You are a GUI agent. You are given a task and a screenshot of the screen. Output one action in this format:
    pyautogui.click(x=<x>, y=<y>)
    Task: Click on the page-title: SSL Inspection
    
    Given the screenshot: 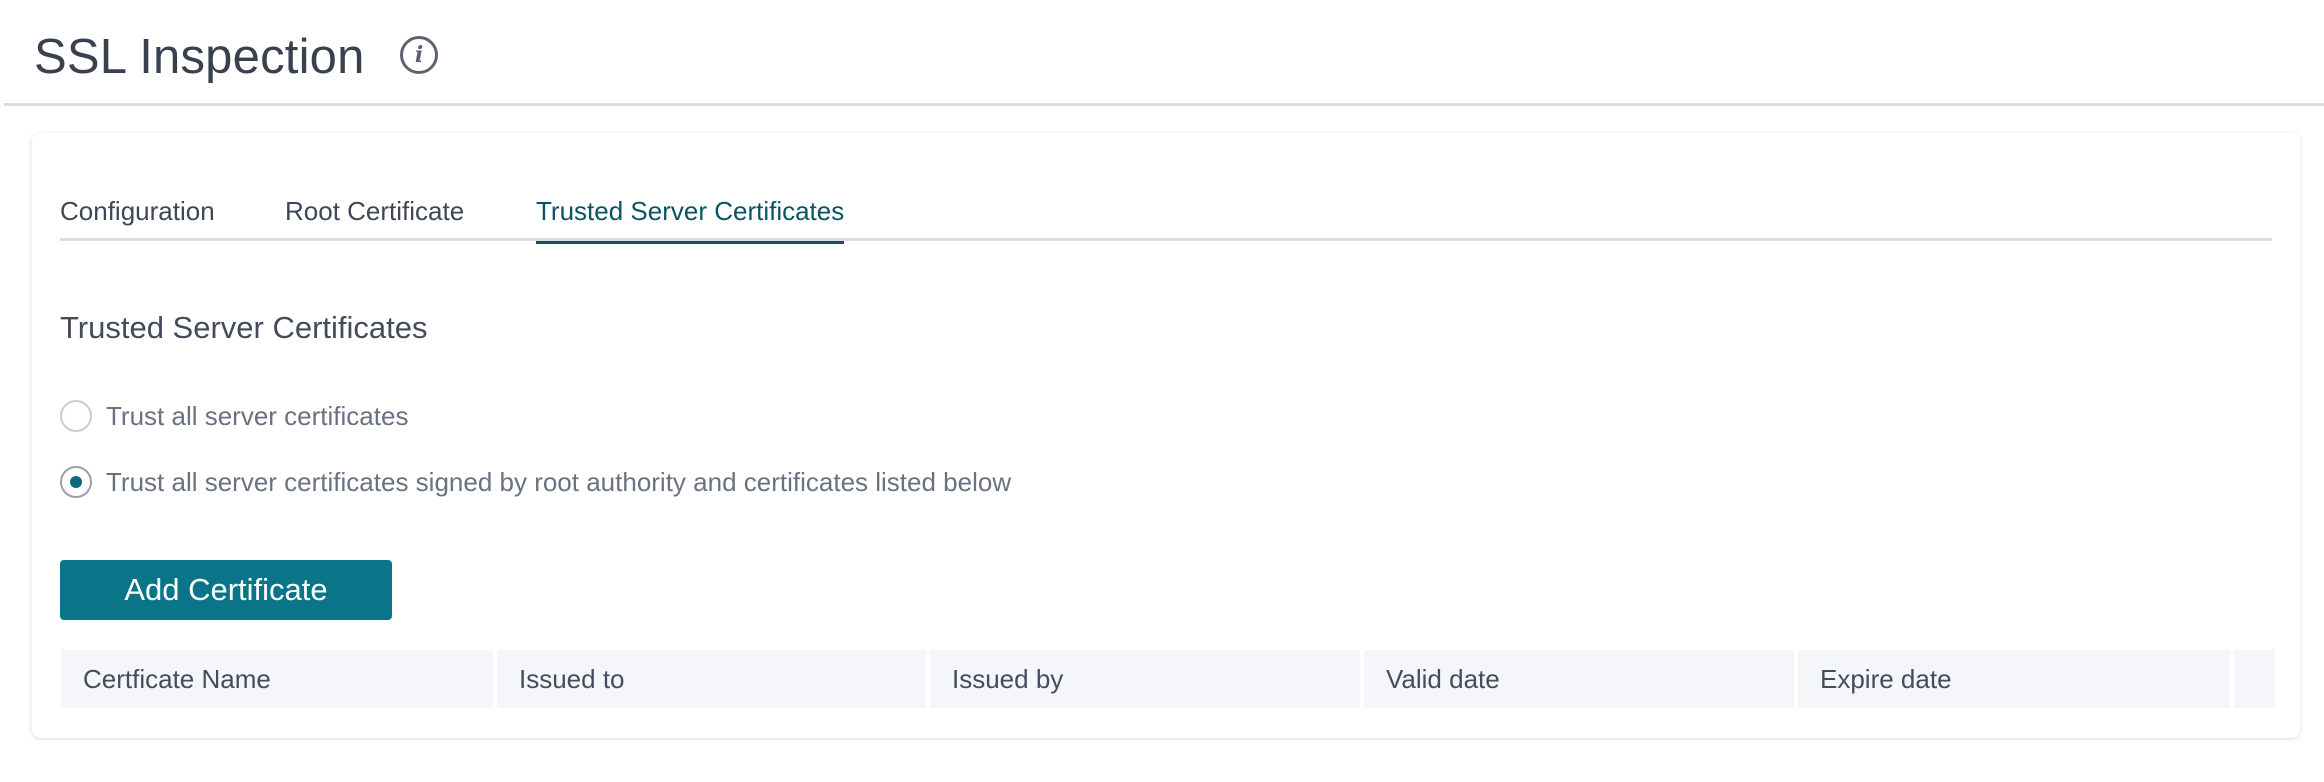 What is the action you would take?
    pyautogui.click(x=199, y=57)
    